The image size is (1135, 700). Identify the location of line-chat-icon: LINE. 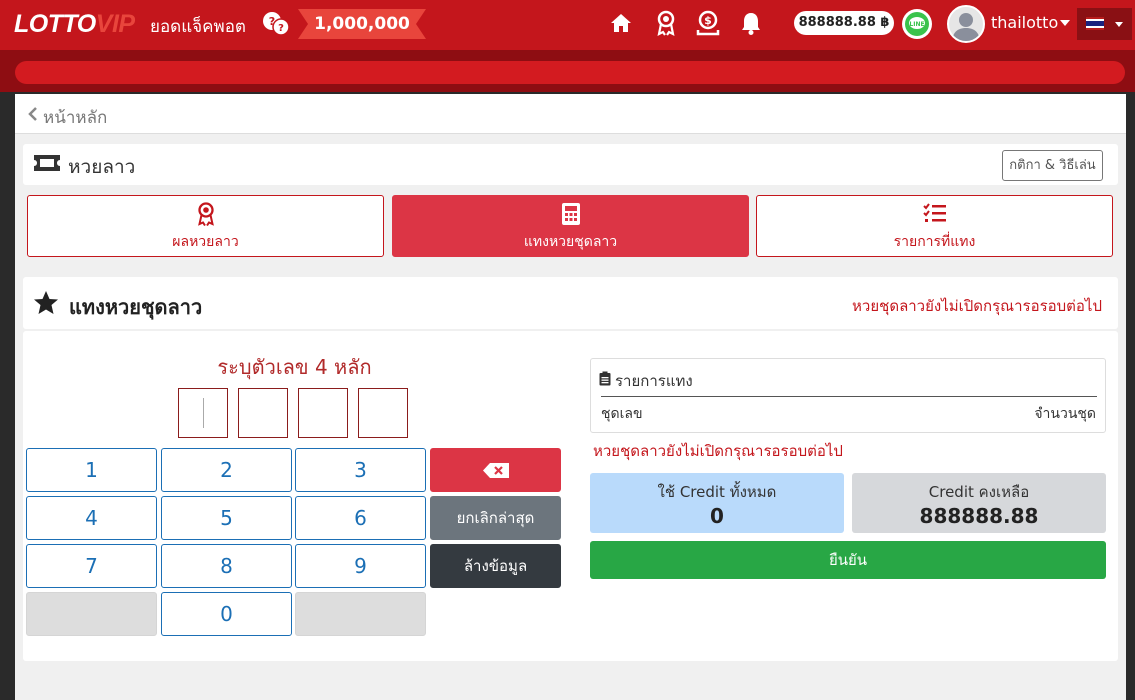
(917, 24).